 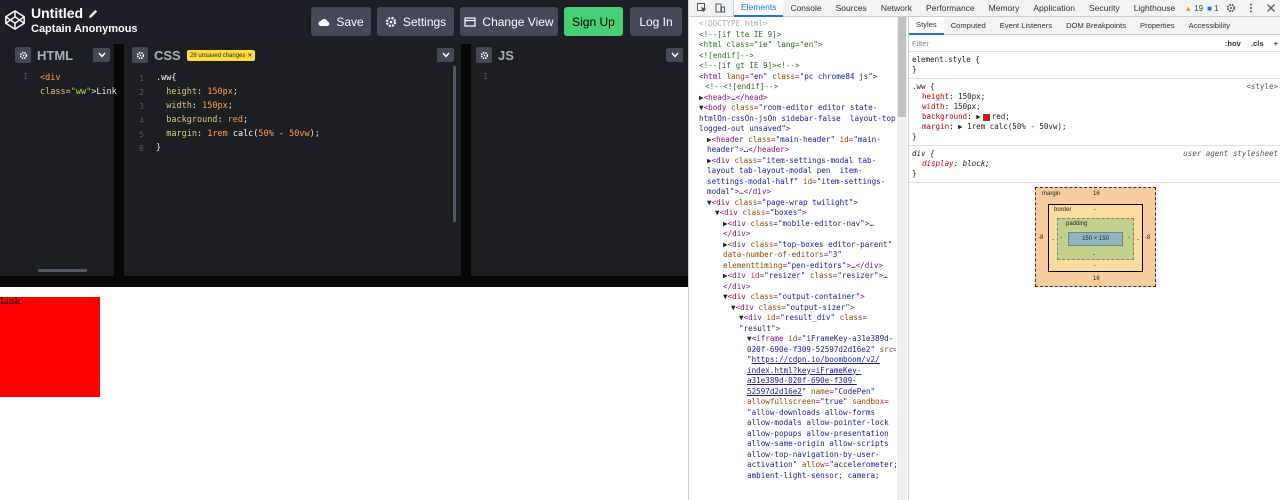 I want to click on margin-top-value: 16, so click(x=1096, y=194).